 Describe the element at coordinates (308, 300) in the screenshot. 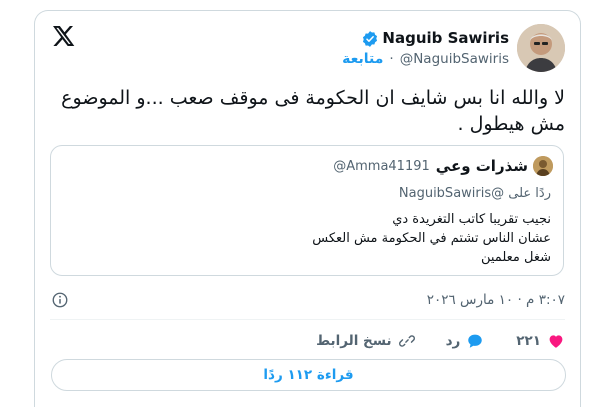

I see `tweet-meta: ٣:٠٧ م · ١٠ مارس ٢٠٢٦` at that location.